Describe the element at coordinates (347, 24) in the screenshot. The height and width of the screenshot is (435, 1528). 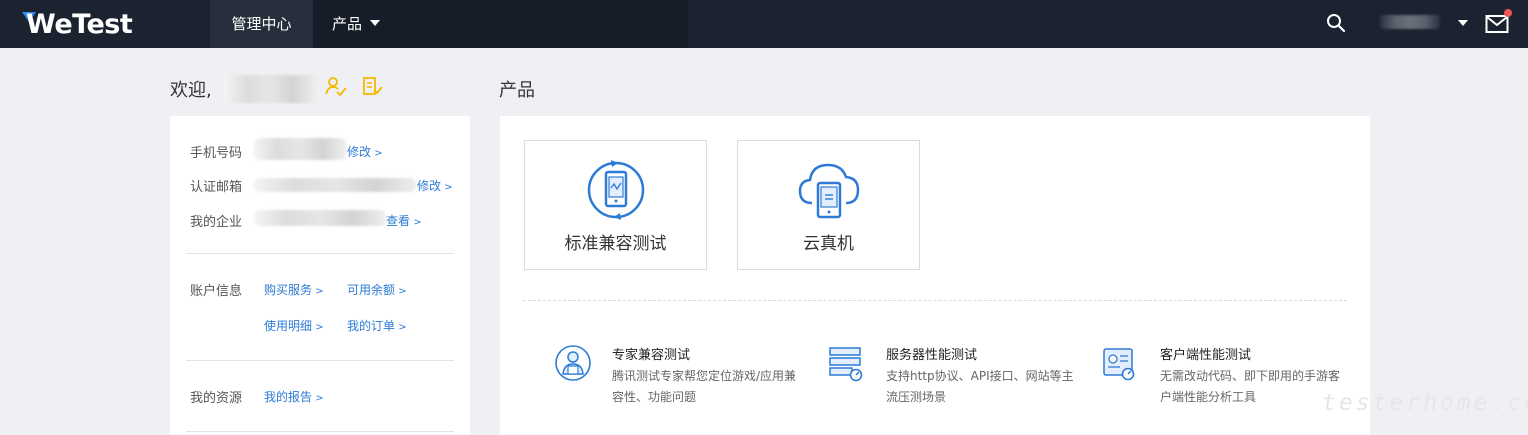
I see `nav-products-label: 产品` at that location.